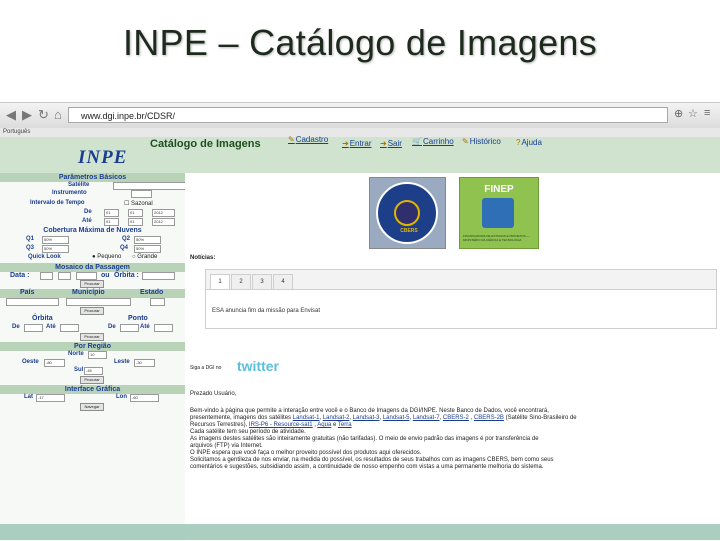  Describe the element at coordinates (360, 42) in the screenshot. I see `slide-title: INPE – Catálogo de Imagens` at that location.